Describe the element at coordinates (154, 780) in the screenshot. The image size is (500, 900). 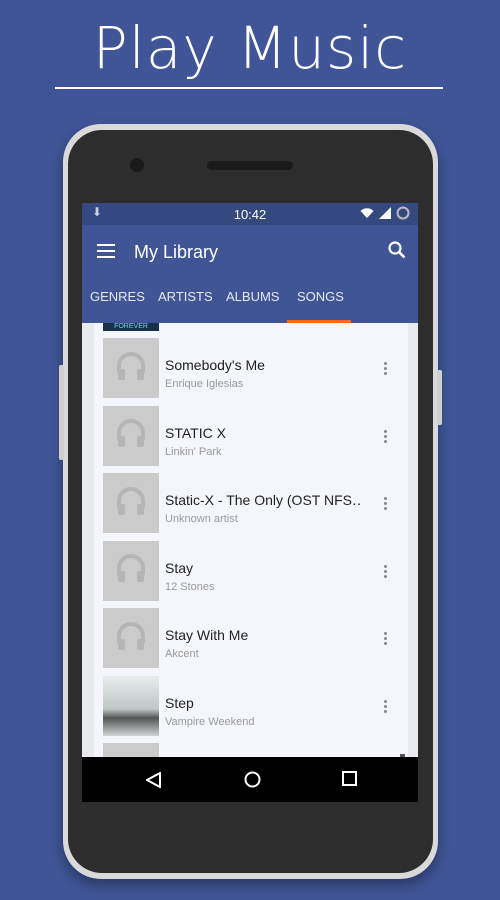
I see `back-icon` at that location.